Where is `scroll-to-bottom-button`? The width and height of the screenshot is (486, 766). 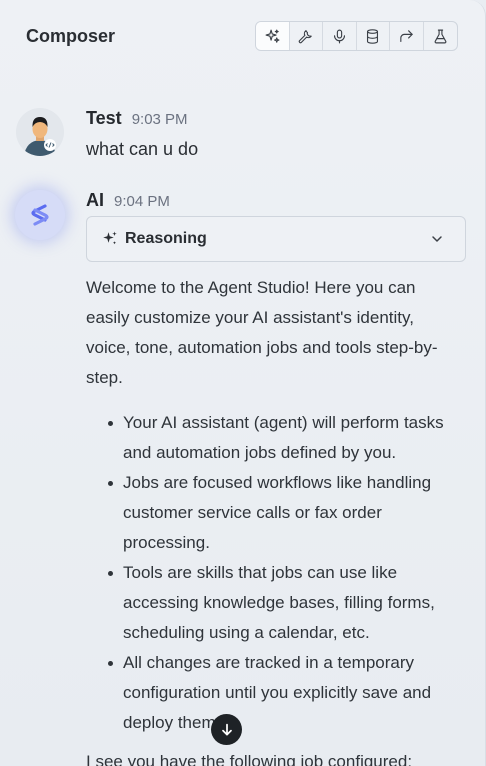 scroll-to-bottom-button is located at coordinates (226, 729).